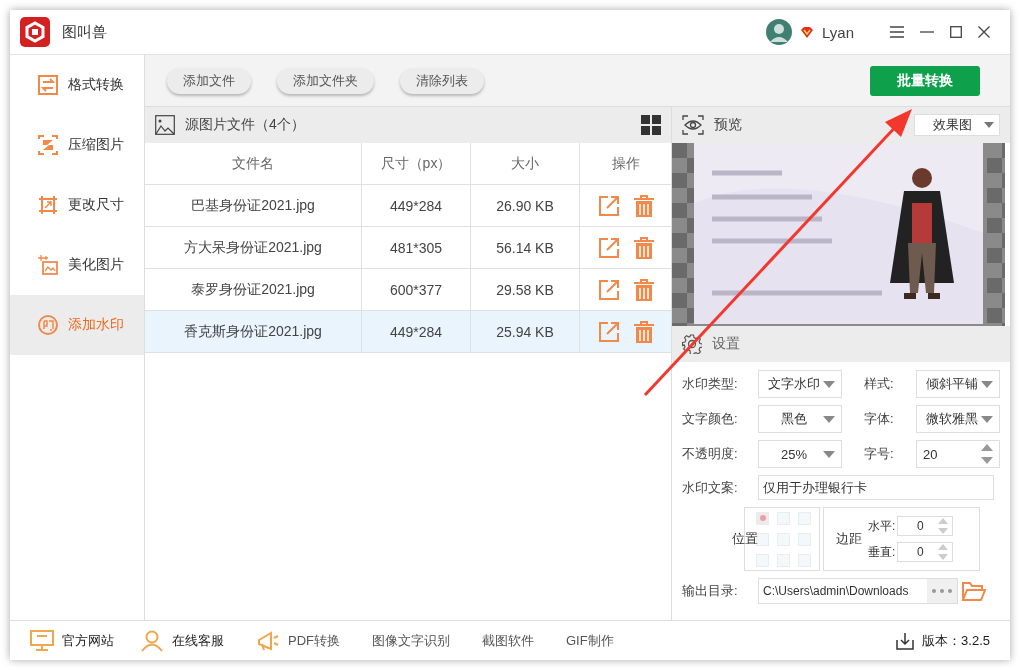 This screenshot has height=670, width=1020. I want to click on selected-dot-icon, so click(762, 518).